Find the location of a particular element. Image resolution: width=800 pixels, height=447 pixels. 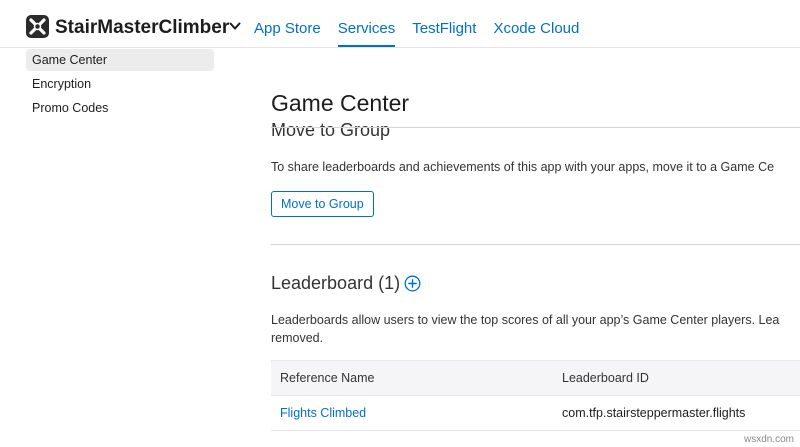

app-name: StairMasterClimber is located at coordinates (142, 27).